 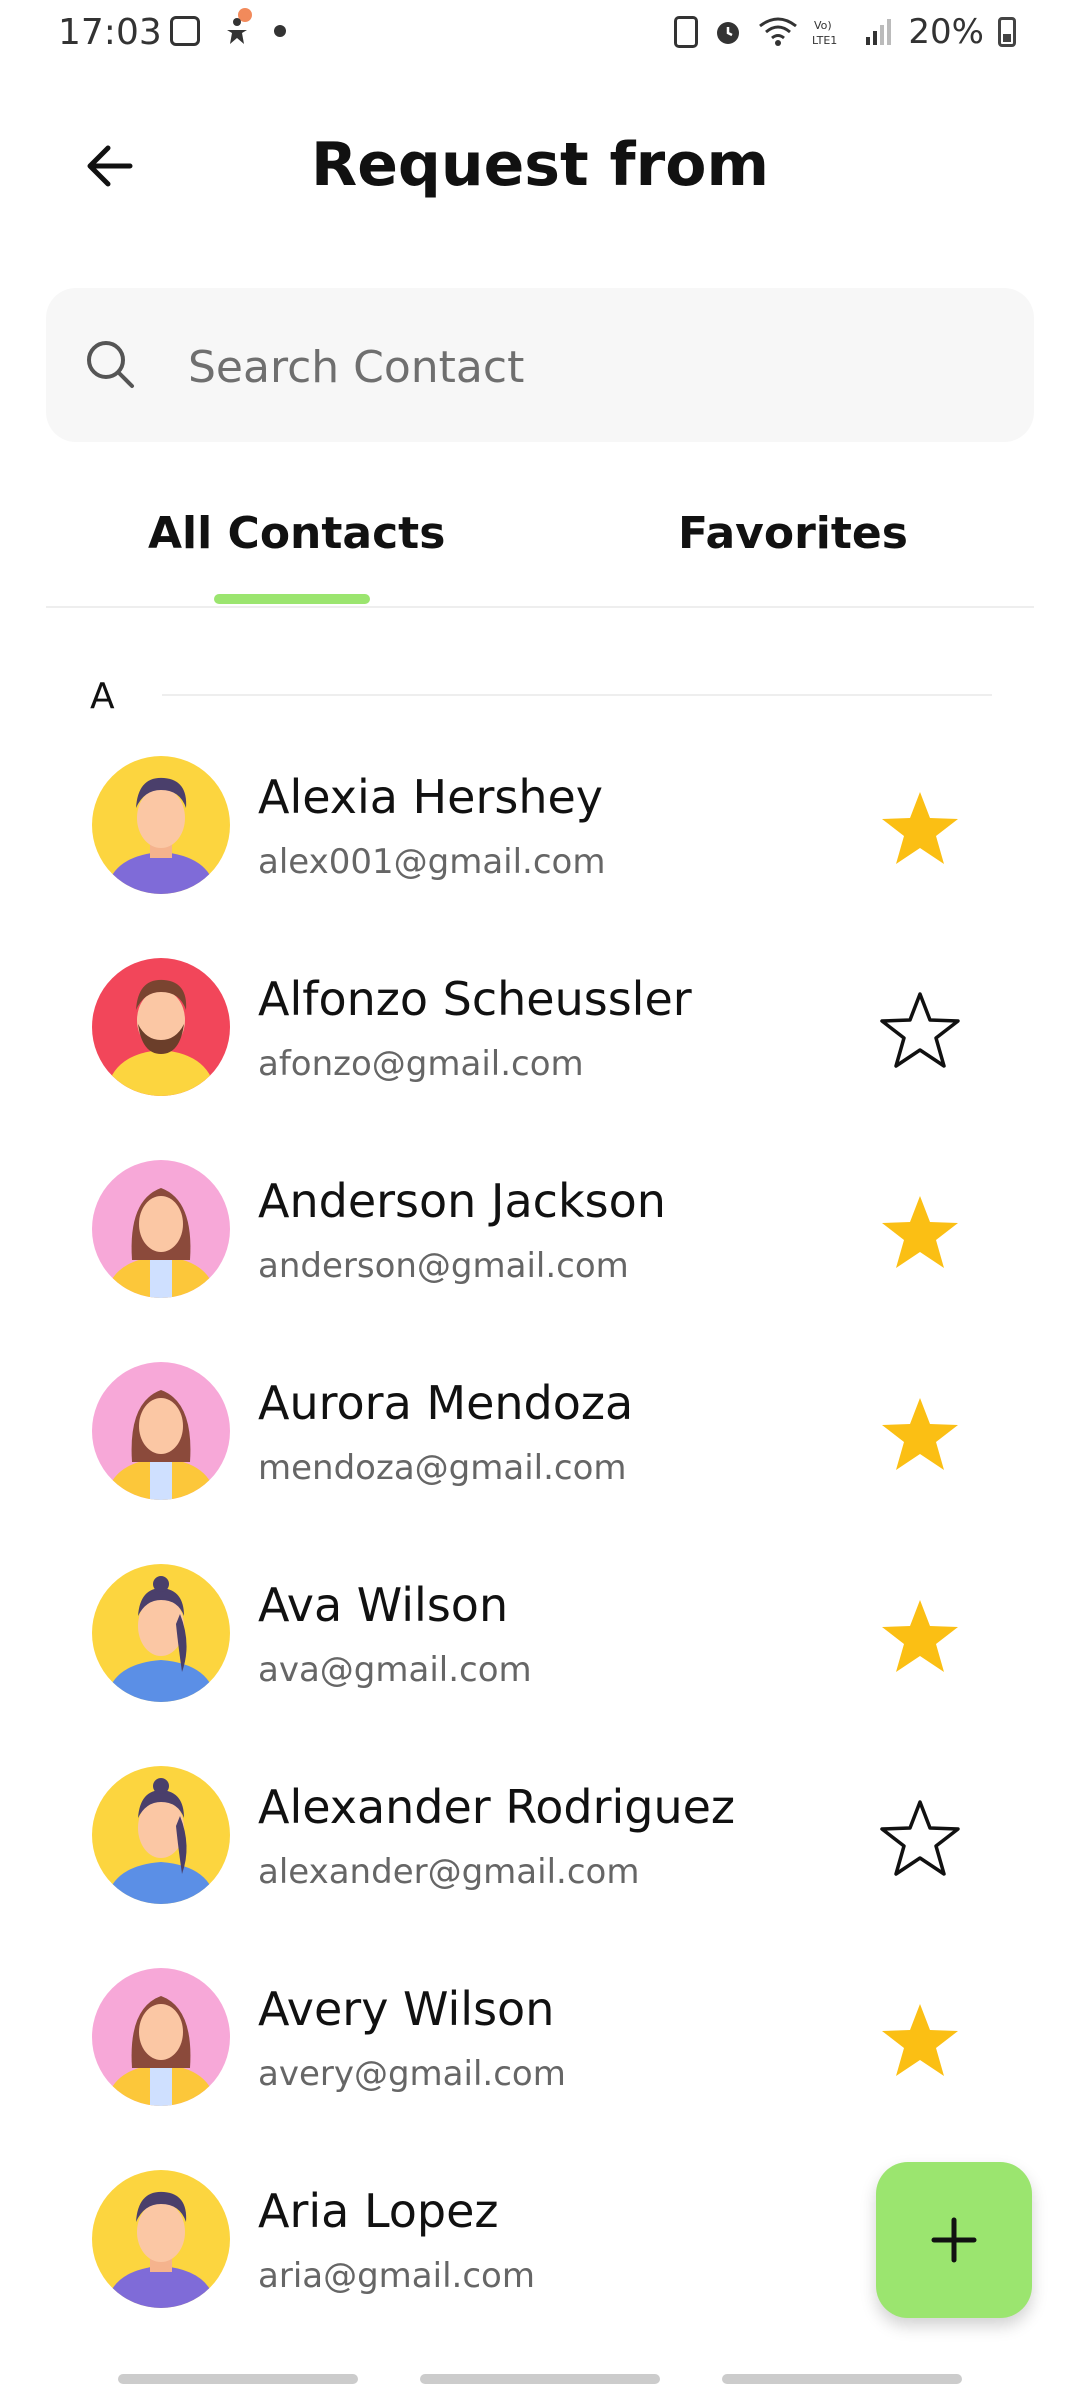 What do you see at coordinates (497, 1807) in the screenshot?
I see `contact-name: Alexander Rodriguez` at bounding box center [497, 1807].